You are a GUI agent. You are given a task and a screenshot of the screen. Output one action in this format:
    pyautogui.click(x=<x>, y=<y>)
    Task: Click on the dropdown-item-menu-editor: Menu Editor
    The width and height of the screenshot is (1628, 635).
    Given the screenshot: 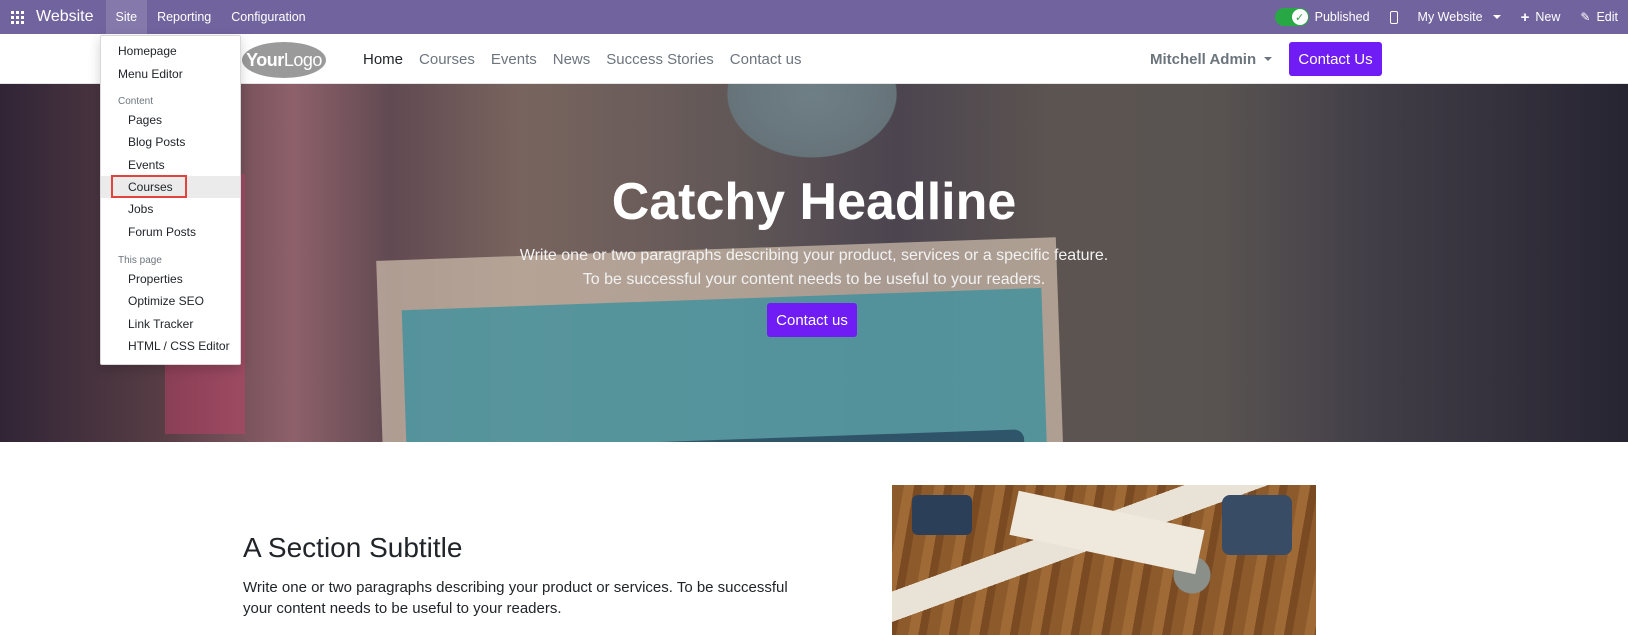 What is the action you would take?
    pyautogui.click(x=170, y=74)
    